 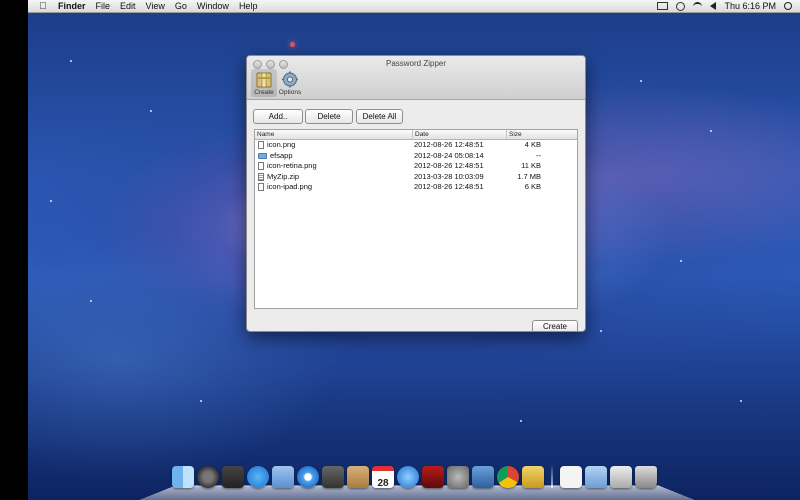 I want to click on toolbar-create-button: Create, so click(x=264, y=83).